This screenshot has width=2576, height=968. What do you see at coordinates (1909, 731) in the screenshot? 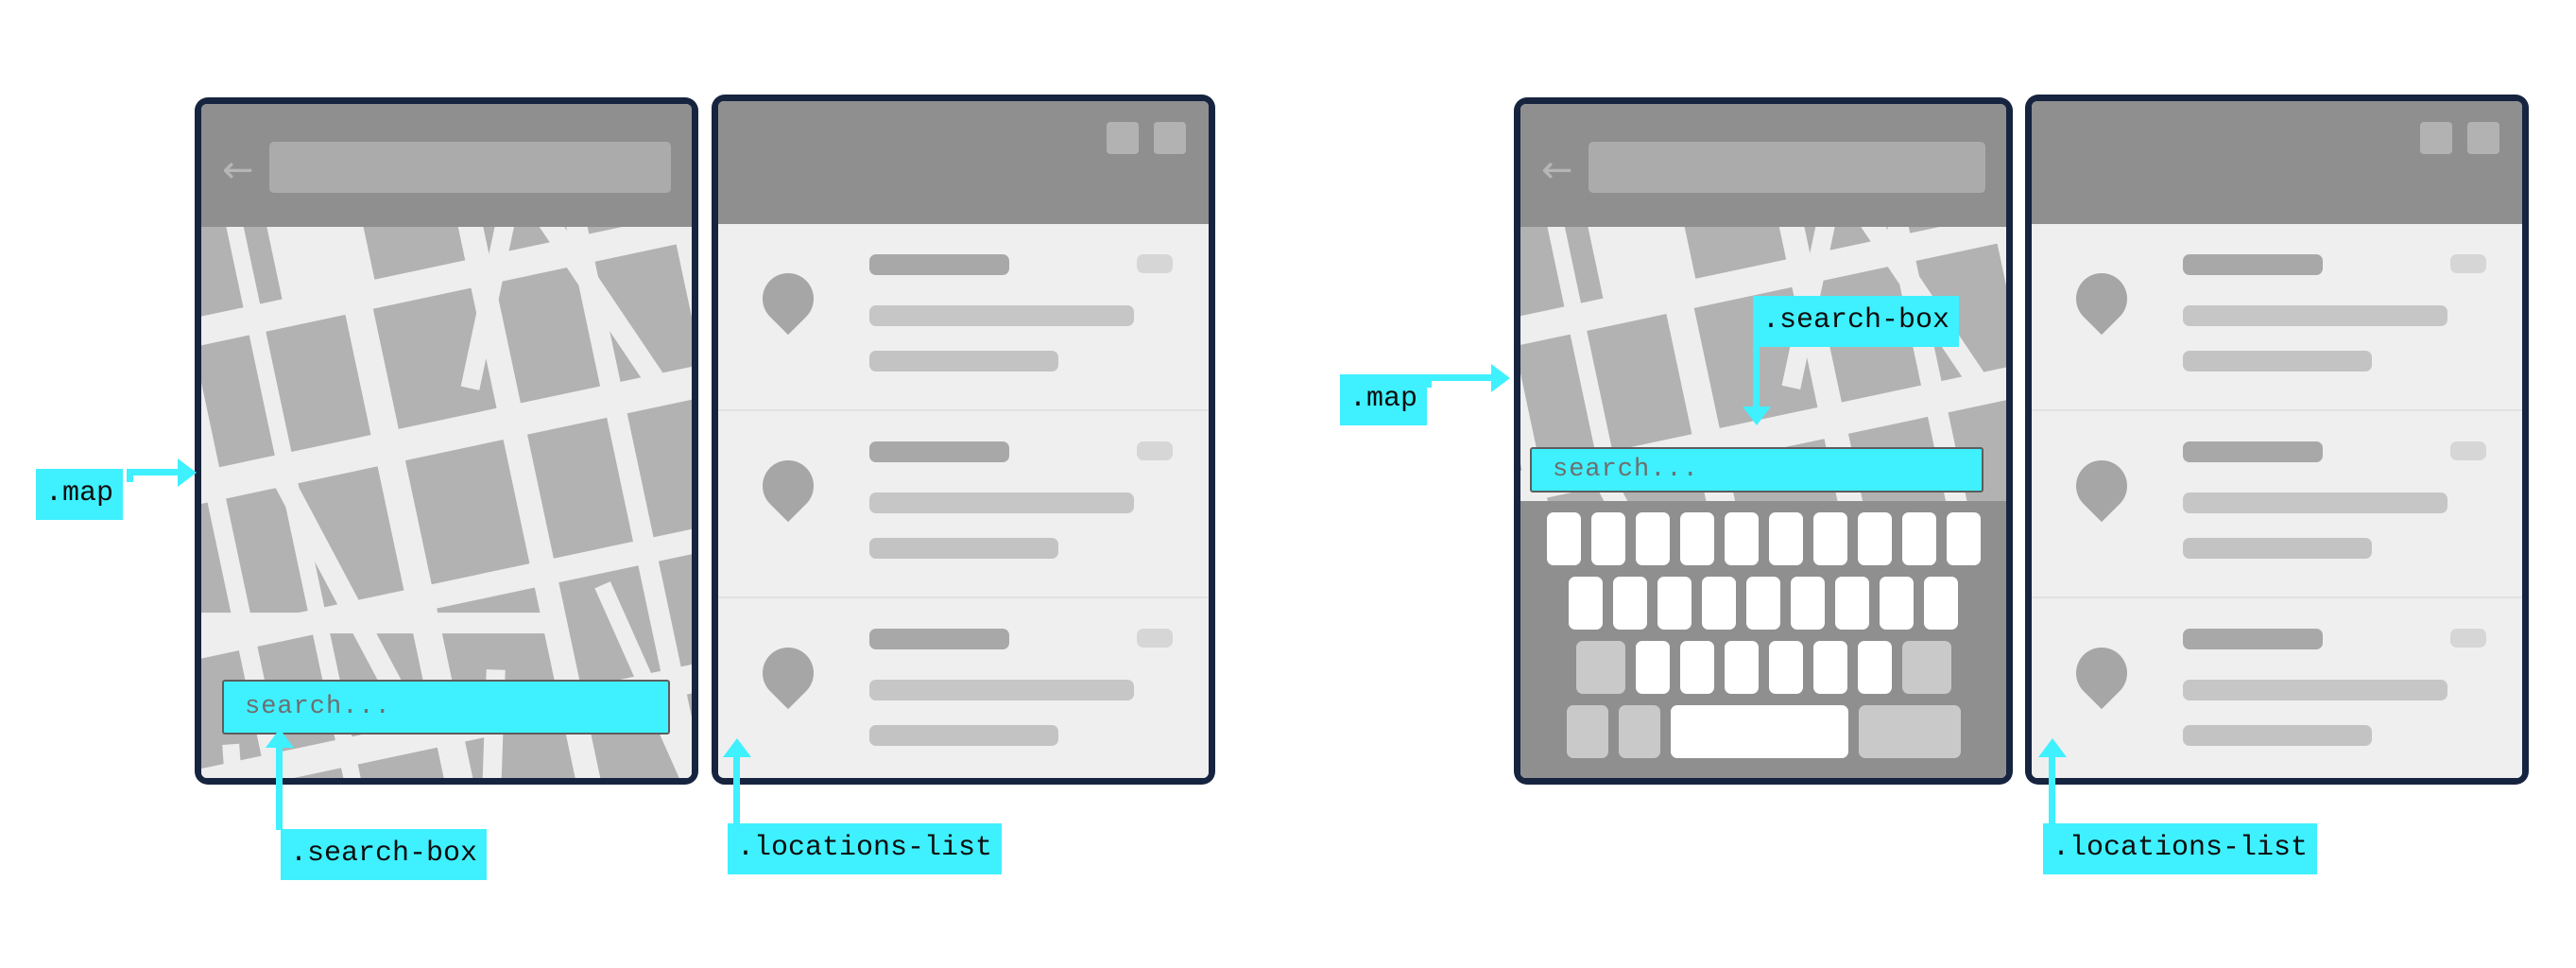
I see `enter-key` at bounding box center [1909, 731].